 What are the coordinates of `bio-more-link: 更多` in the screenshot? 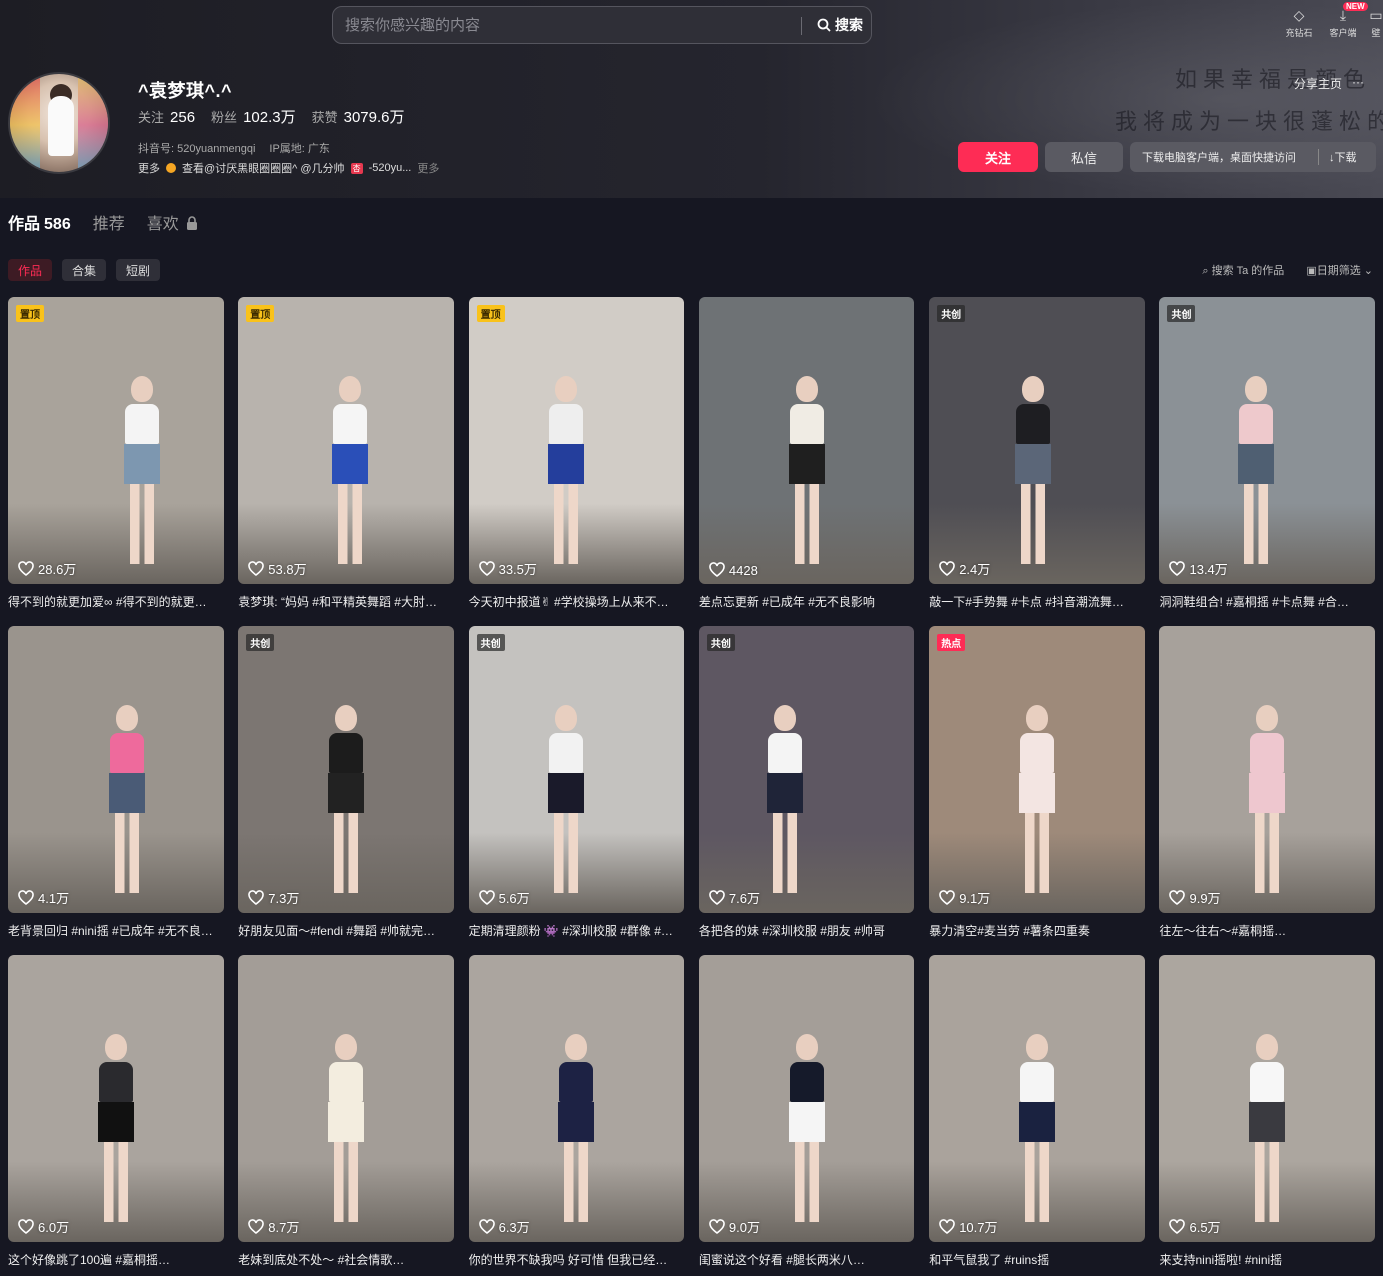 It's located at (428, 168).